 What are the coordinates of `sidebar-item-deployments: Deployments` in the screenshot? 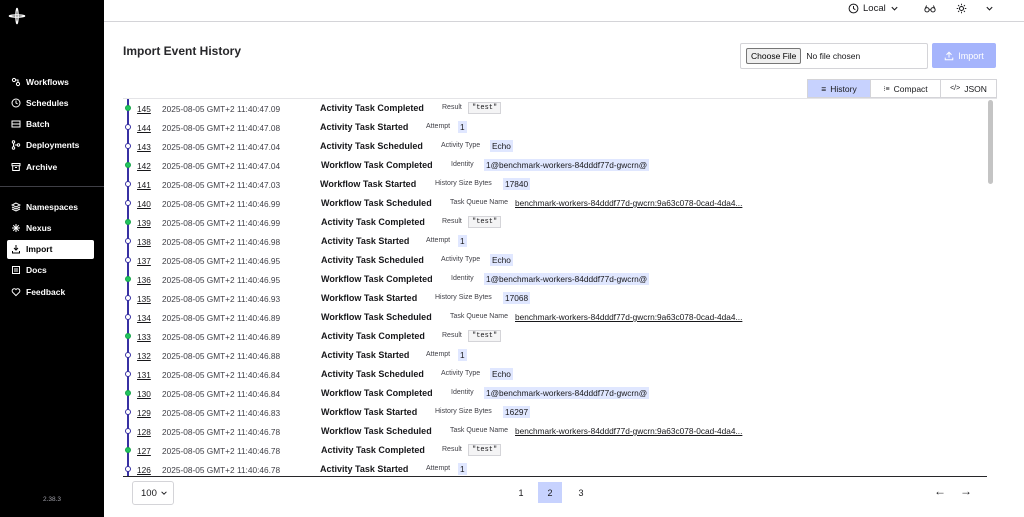 It's located at (50, 145).